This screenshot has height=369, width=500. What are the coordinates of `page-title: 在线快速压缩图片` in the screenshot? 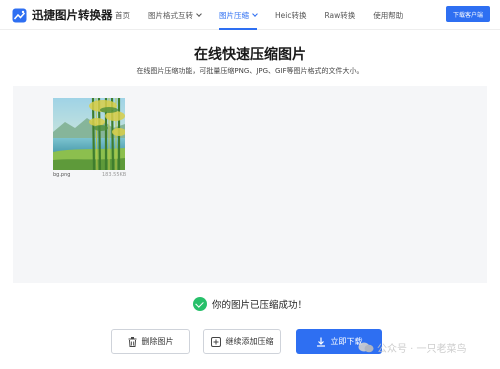 It's located at (250, 55).